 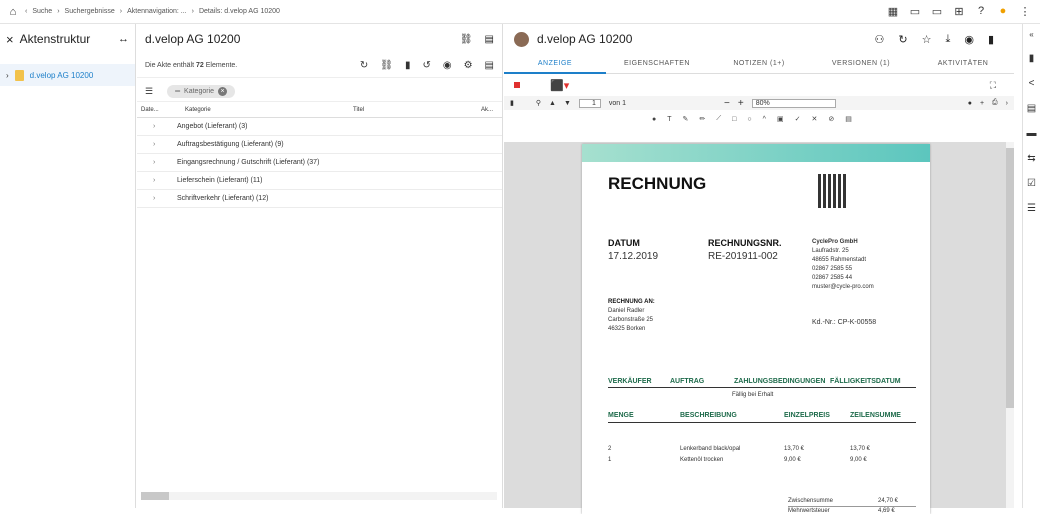 I want to click on breadcrumb-item: Suchergebnisse, so click(x=90, y=11).